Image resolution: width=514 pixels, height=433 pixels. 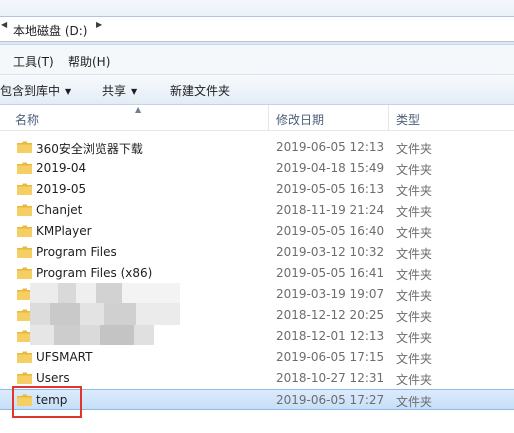 I want to click on file-modified: 2019-03-12 10:32, so click(x=330, y=252).